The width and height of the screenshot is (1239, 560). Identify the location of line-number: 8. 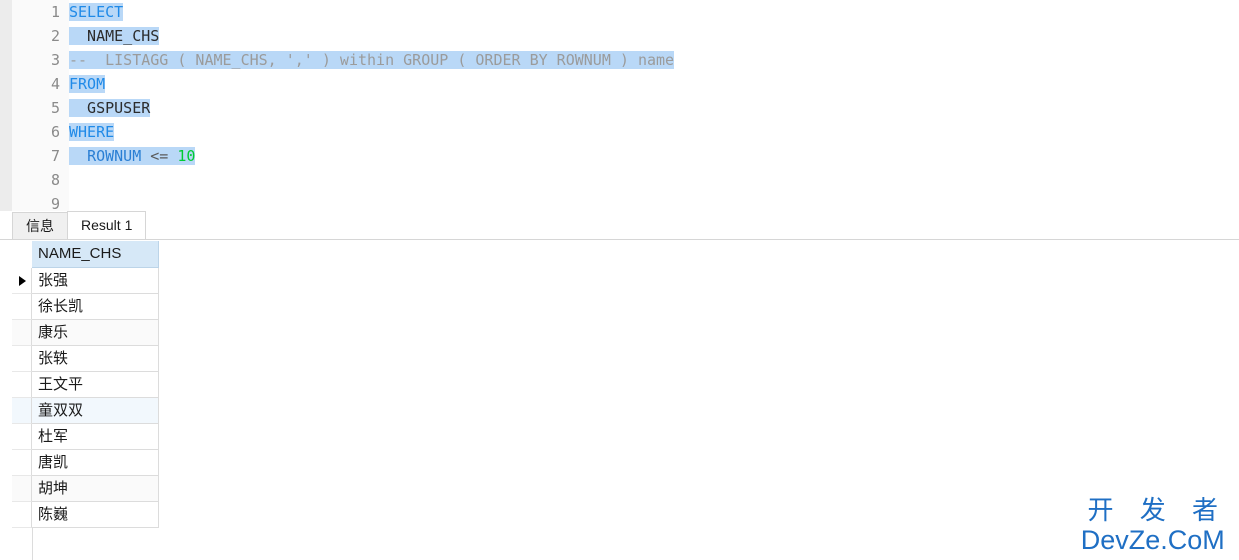
(55, 180).